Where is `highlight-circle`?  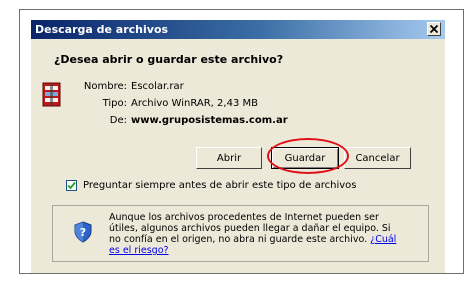 highlight-circle is located at coordinates (308, 156).